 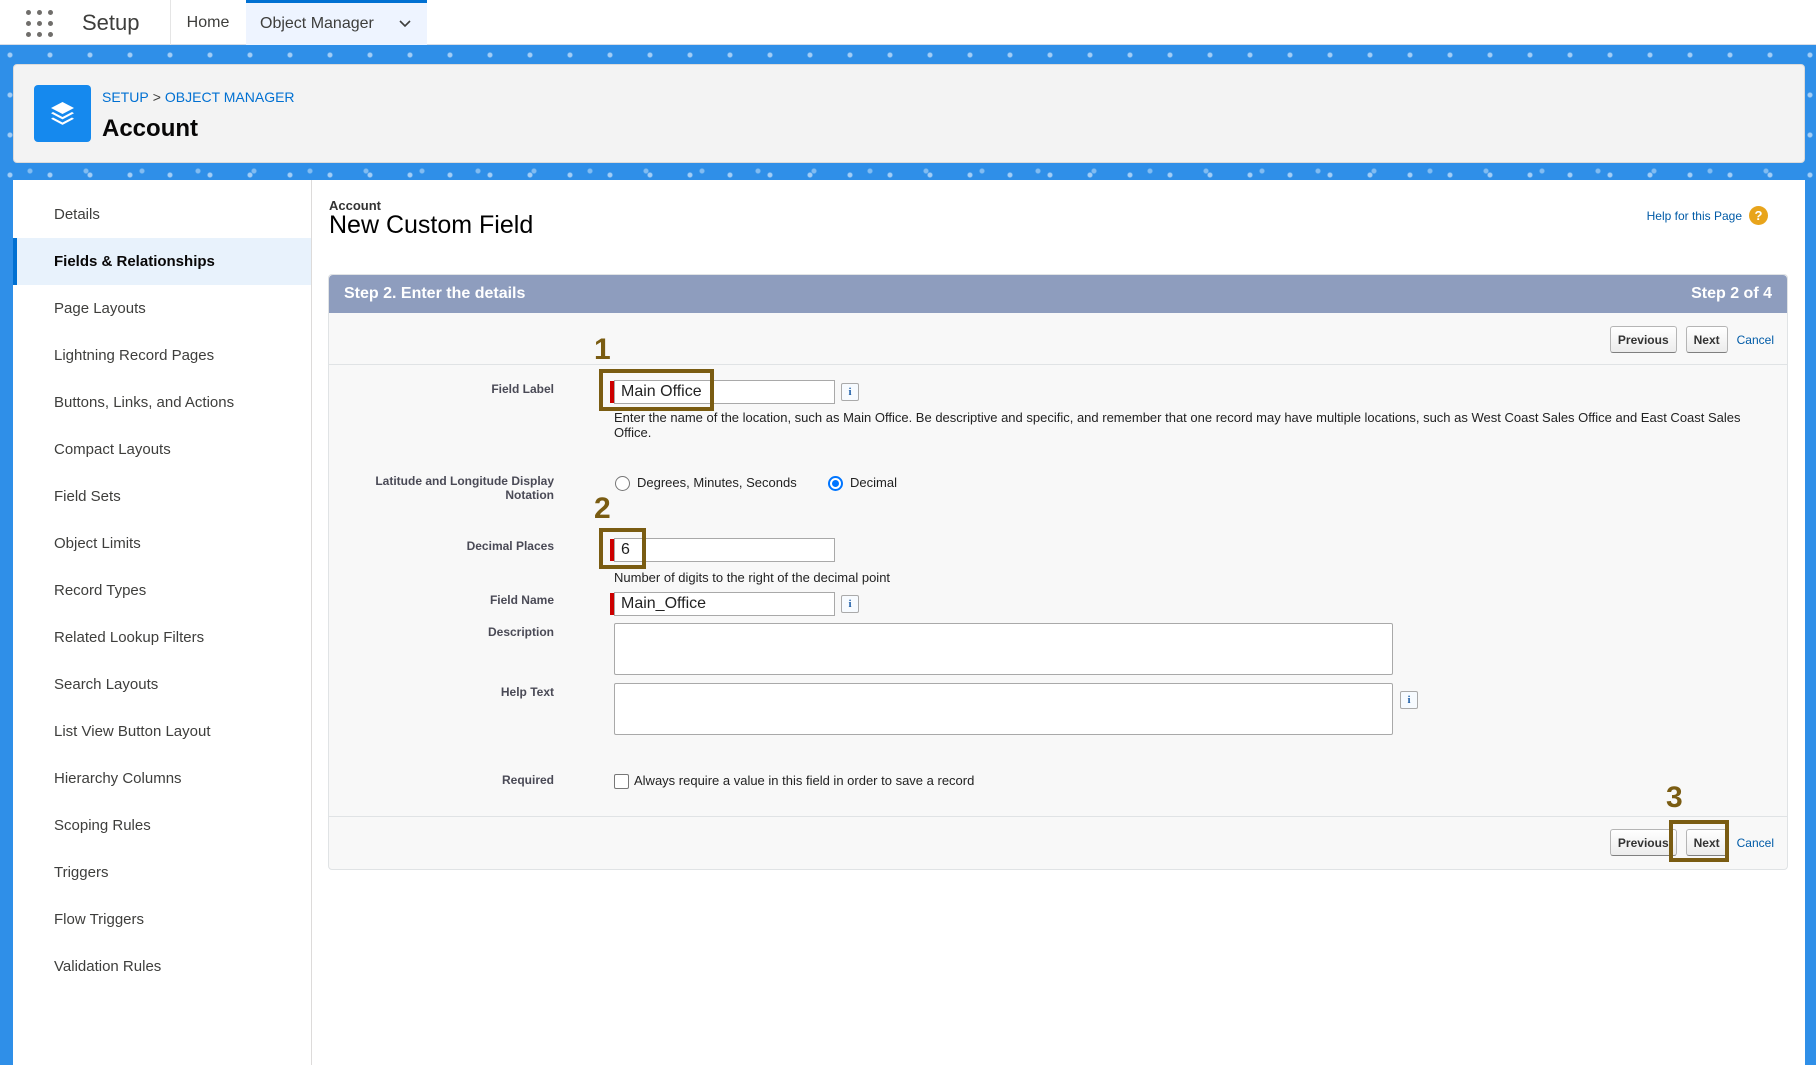 I want to click on form-title: New Custom Field, so click(x=431, y=225).